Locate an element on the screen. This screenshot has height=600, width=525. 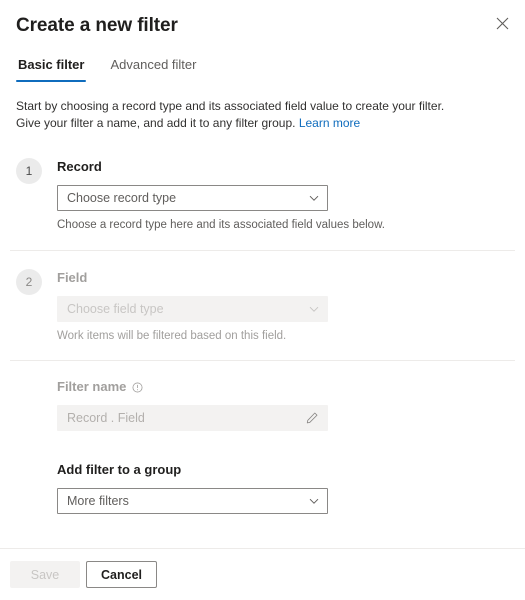
page-title: Create a new filter is located at coordinates (97, 25).